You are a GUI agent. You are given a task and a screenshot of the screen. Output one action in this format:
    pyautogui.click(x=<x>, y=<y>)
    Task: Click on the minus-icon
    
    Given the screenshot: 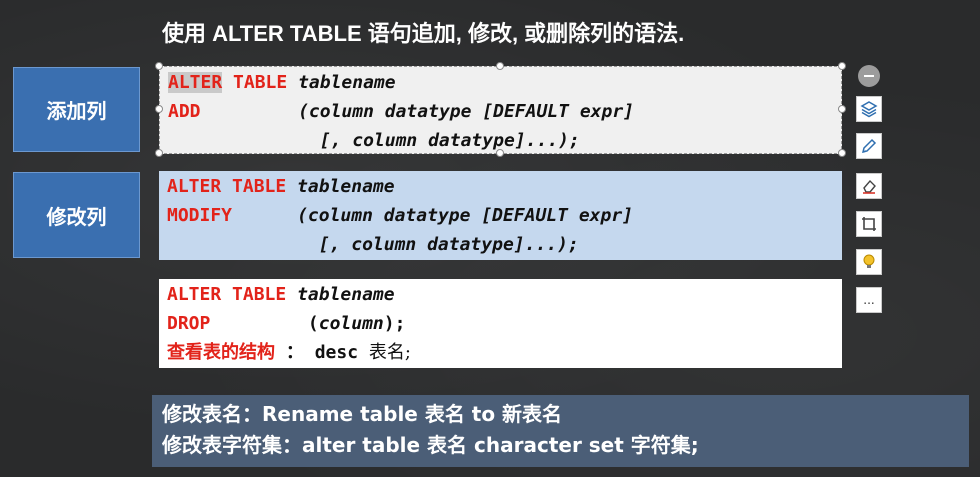 What is the action you would take?
    pyautogui.click(x=869, y=76)
    